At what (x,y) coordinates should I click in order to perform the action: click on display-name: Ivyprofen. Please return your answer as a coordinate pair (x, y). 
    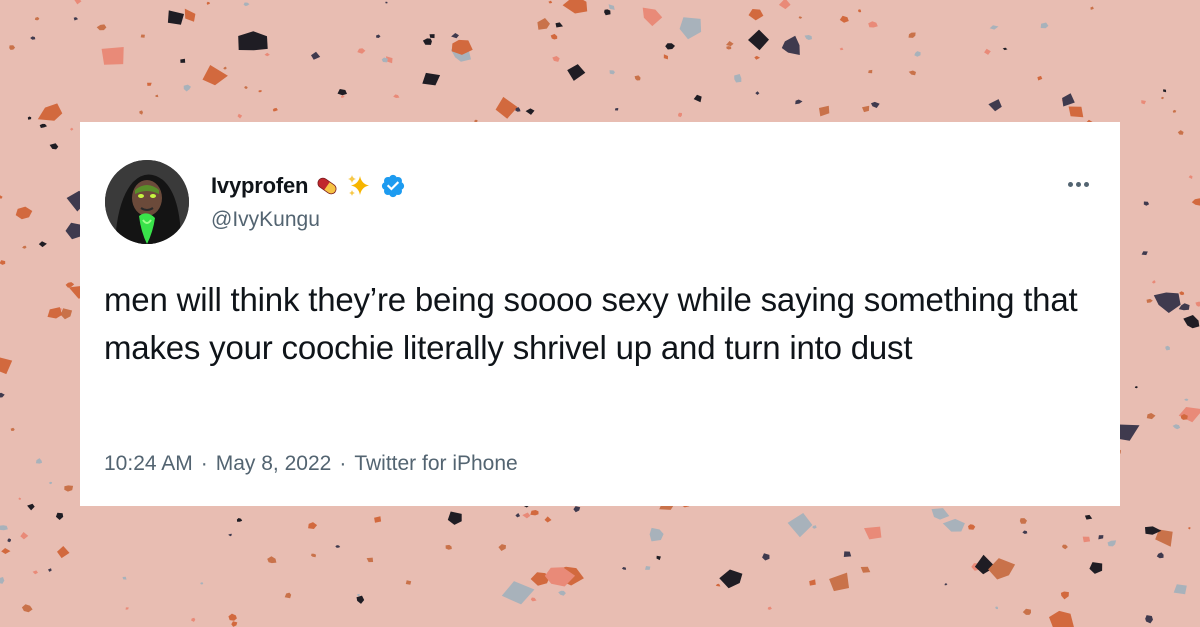
    Looking at the image, I should click on (259, 186).